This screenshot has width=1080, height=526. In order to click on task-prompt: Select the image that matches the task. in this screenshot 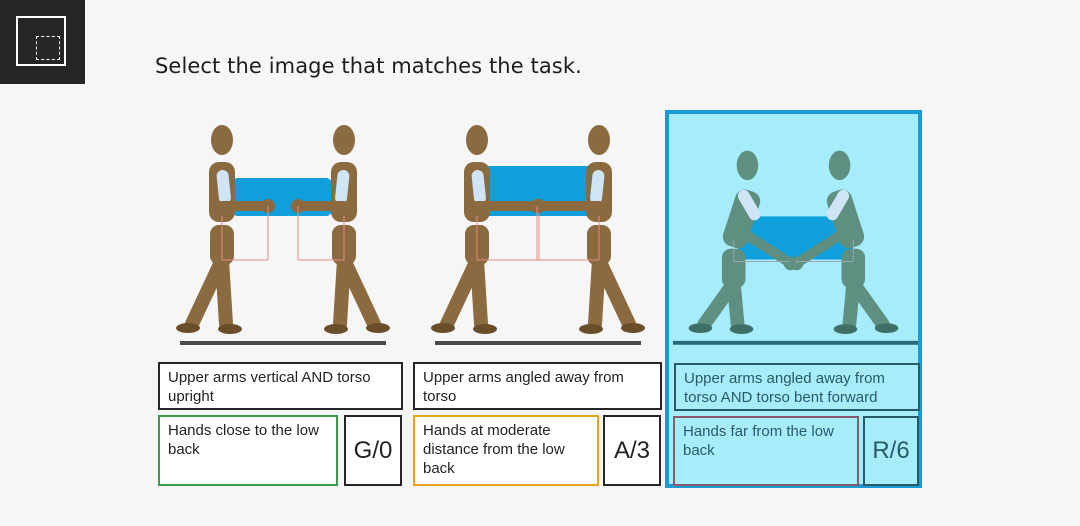, I will do `click(368, 66)`.